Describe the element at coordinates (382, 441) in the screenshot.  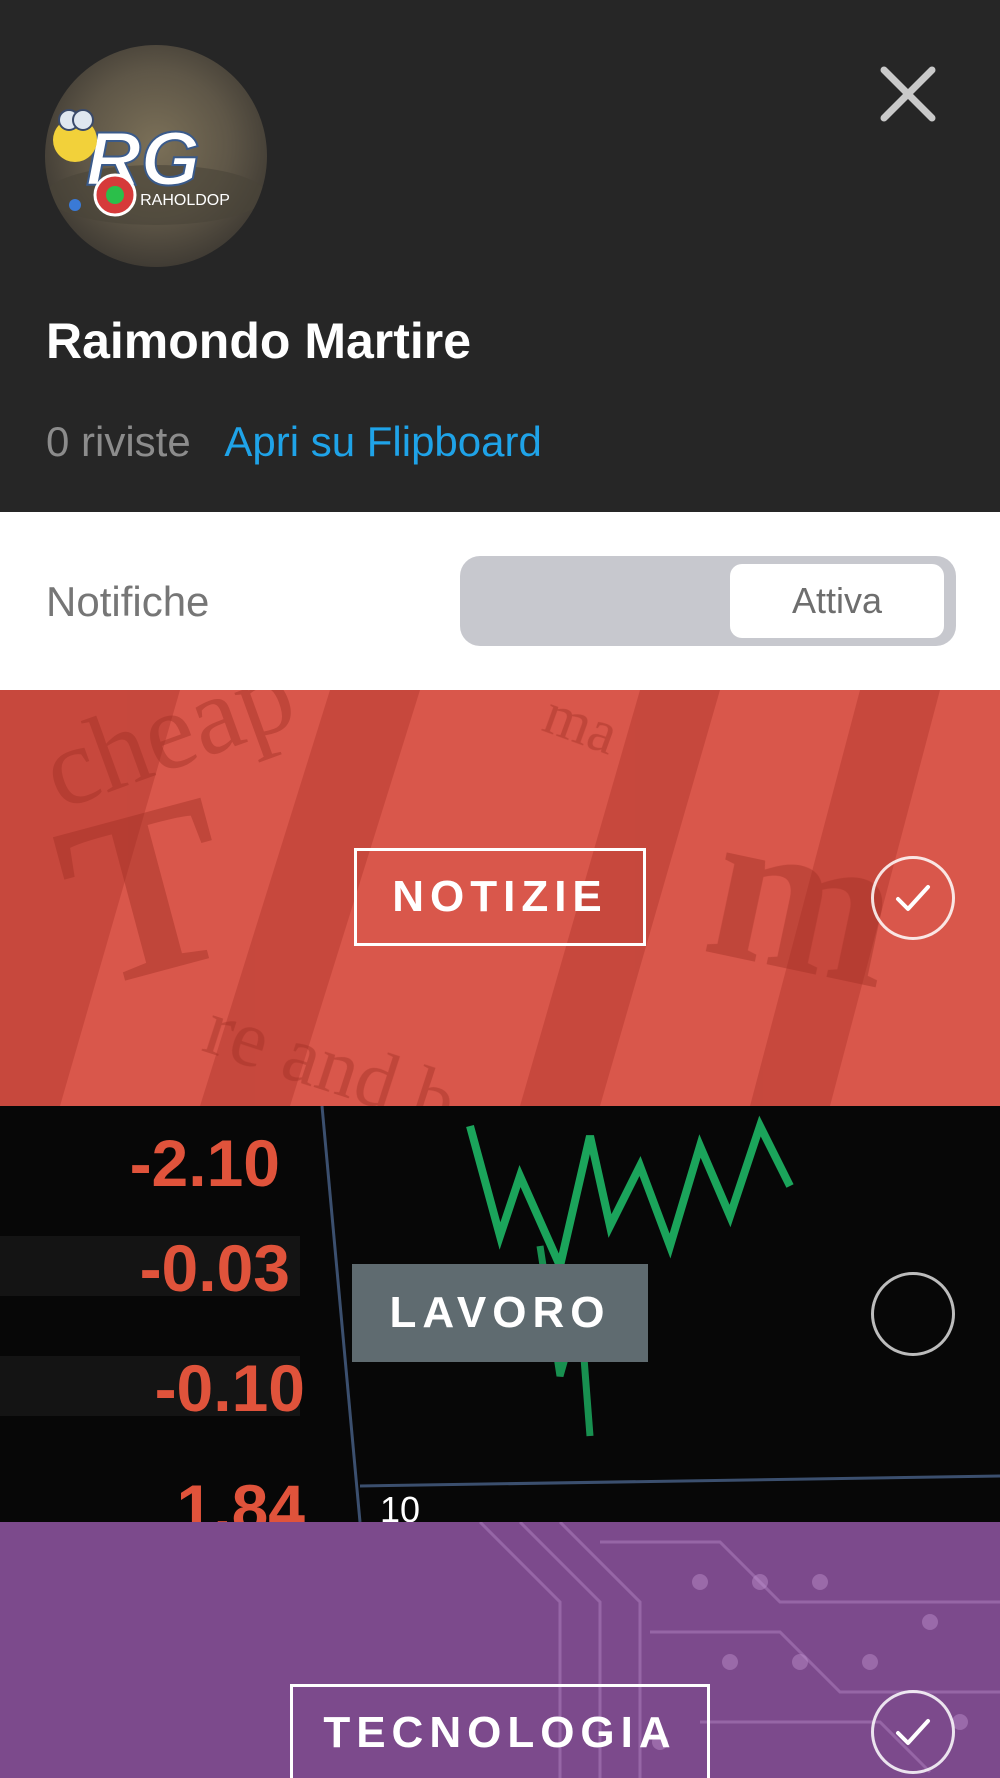
I see `open-in-flipboard-link: Apri su Flipboard` at that location.